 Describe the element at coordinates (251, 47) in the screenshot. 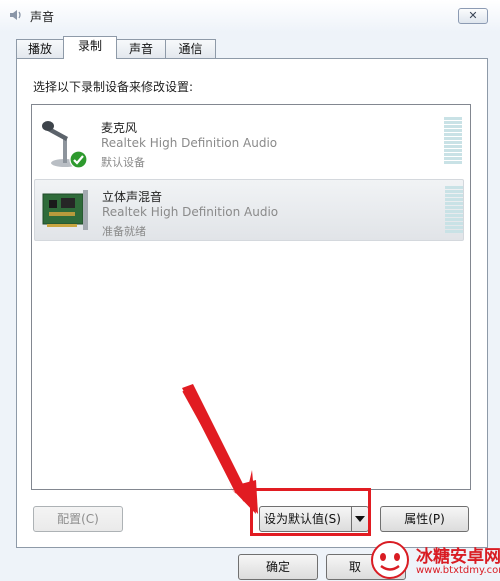

I see `tab-bar: 播放 录制 声音 通信` at that location.